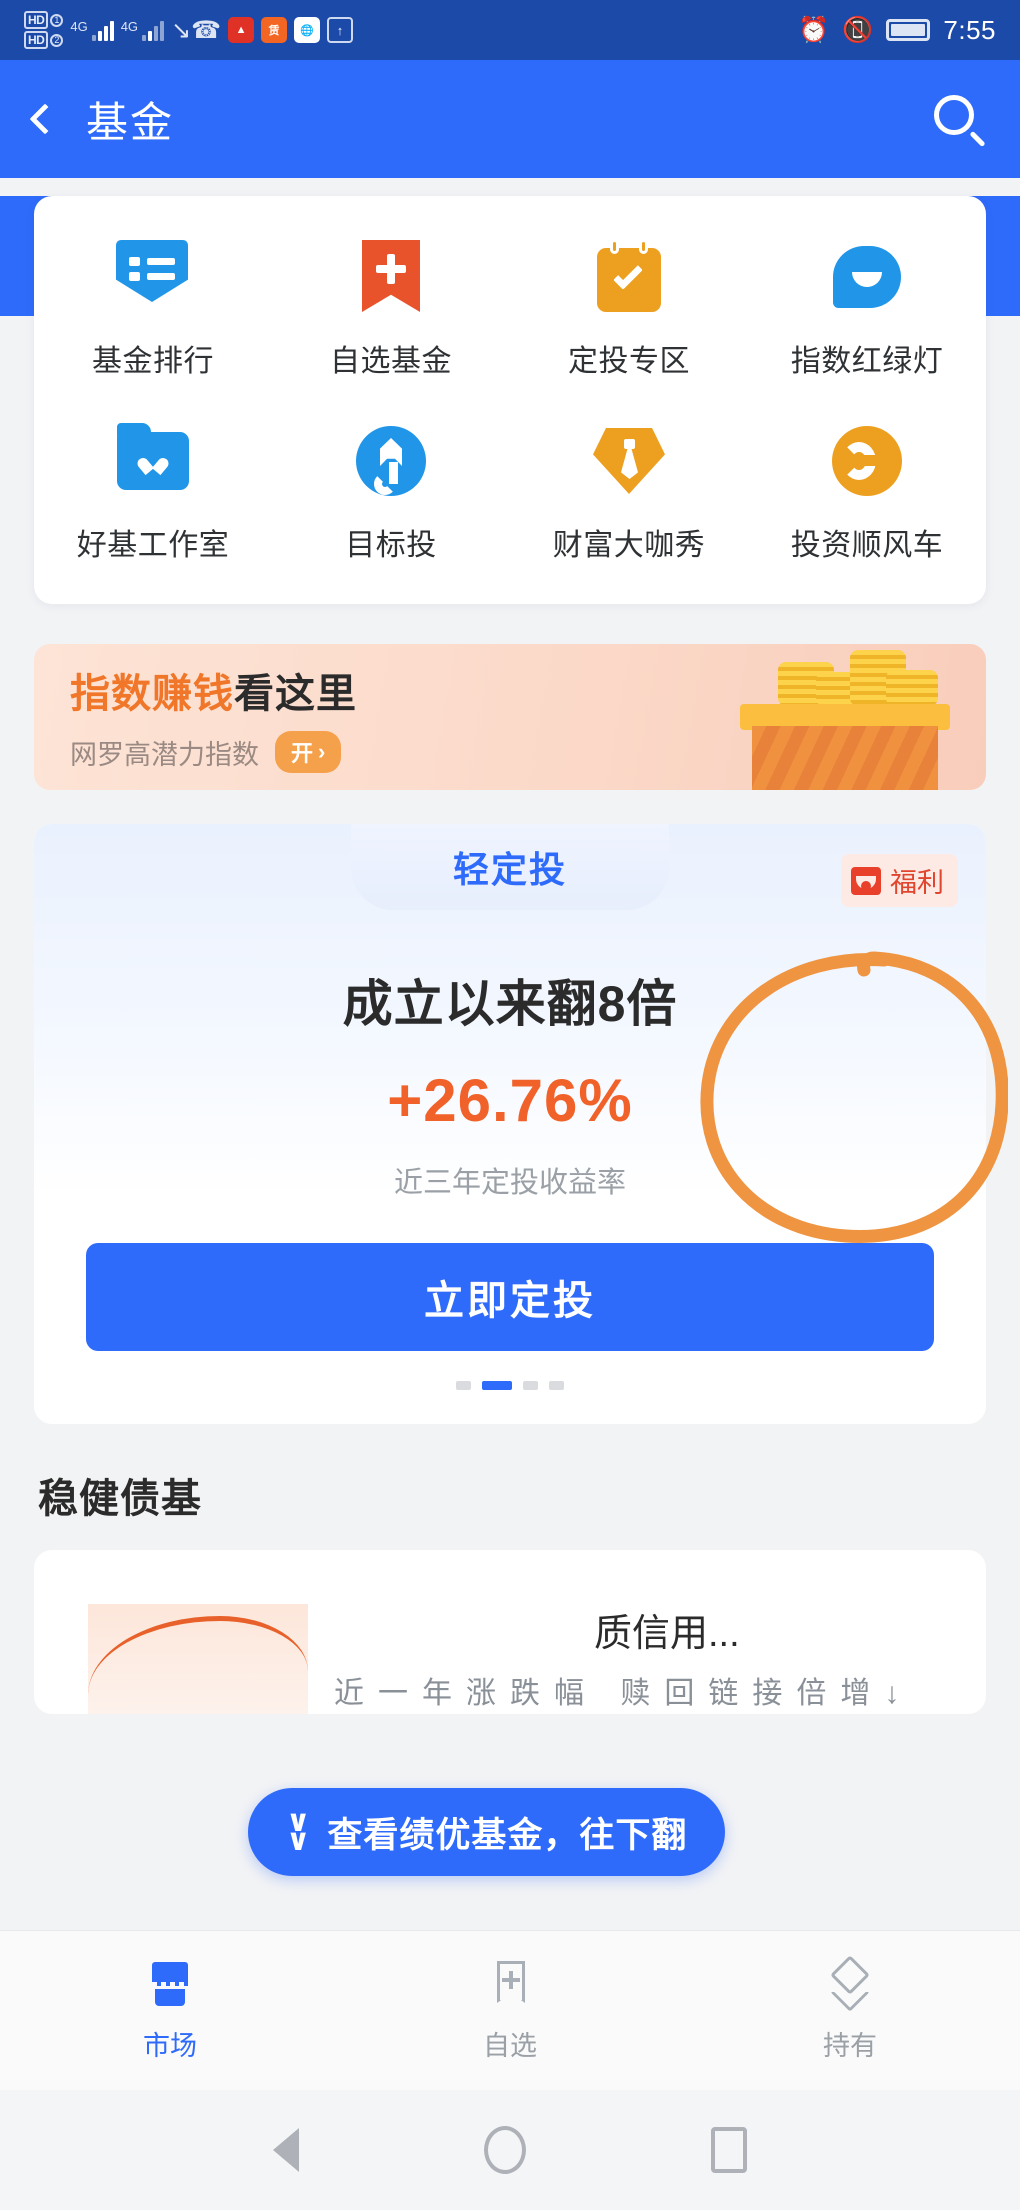 Image resolution: width=1020 pixels, height=2210 pixels. I want to click on battery-icon, so click(908, 30).